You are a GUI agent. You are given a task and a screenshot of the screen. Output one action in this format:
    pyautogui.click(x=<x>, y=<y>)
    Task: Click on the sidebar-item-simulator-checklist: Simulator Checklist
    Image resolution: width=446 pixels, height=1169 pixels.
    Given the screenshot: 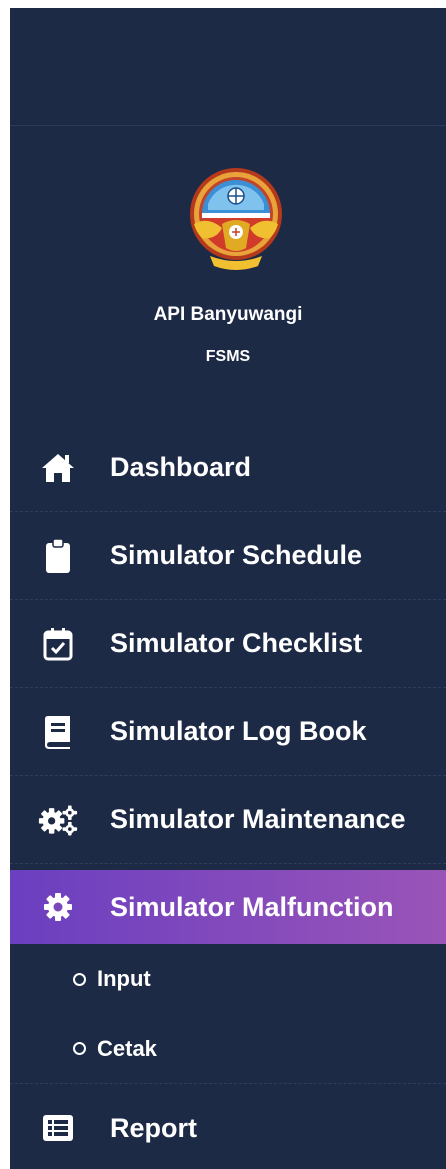 What is the action you would take?
    pyautogui.click(x=228, y=644)
    